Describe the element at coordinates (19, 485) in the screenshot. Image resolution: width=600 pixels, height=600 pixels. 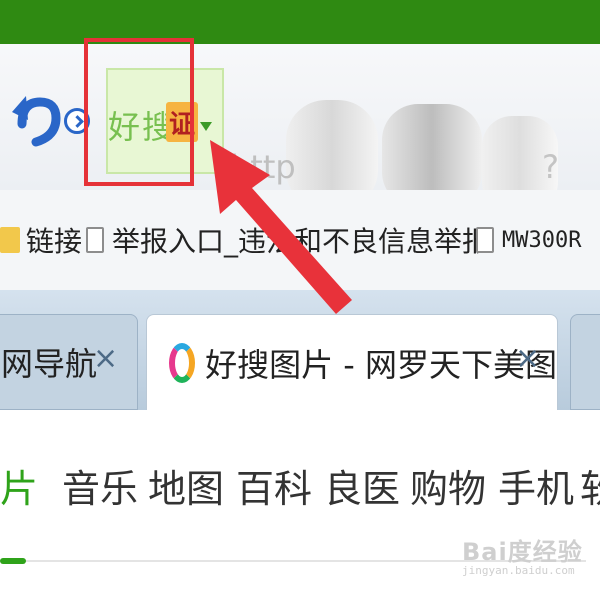
I see `nav-item-active: 片` at that location.